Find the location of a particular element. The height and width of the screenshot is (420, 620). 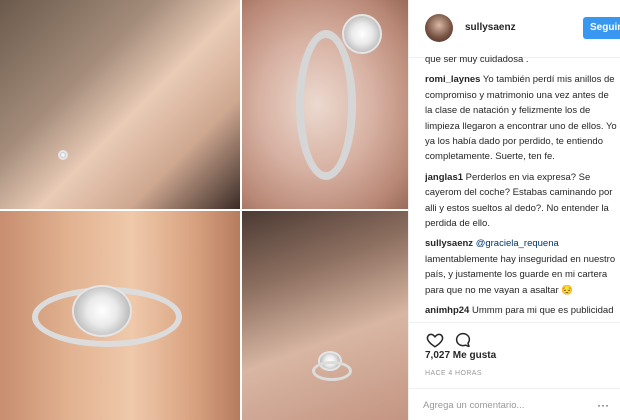

hand-kiss-photo is located at coordinates (325, 315).